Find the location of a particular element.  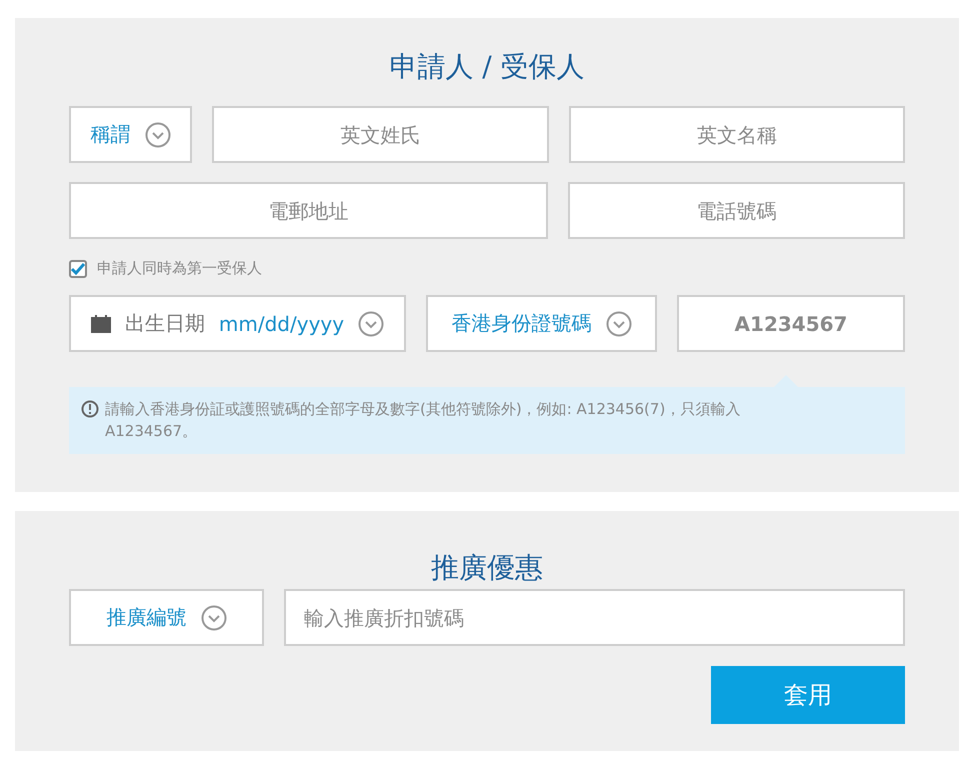

calendar-icon is located at coordinates (100, 323).